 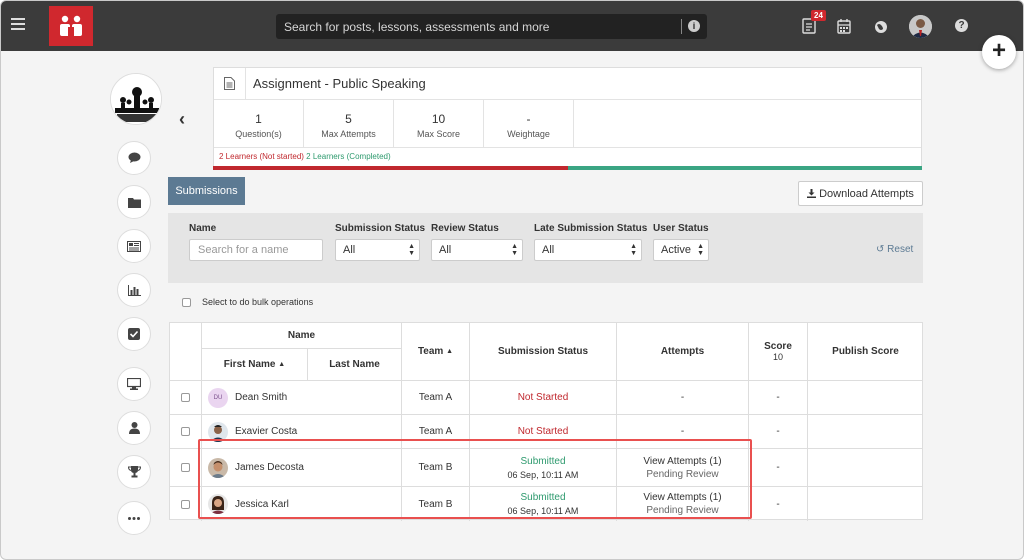 I want to click on top-bar: i 24 ?, so click(x=512, y=26).